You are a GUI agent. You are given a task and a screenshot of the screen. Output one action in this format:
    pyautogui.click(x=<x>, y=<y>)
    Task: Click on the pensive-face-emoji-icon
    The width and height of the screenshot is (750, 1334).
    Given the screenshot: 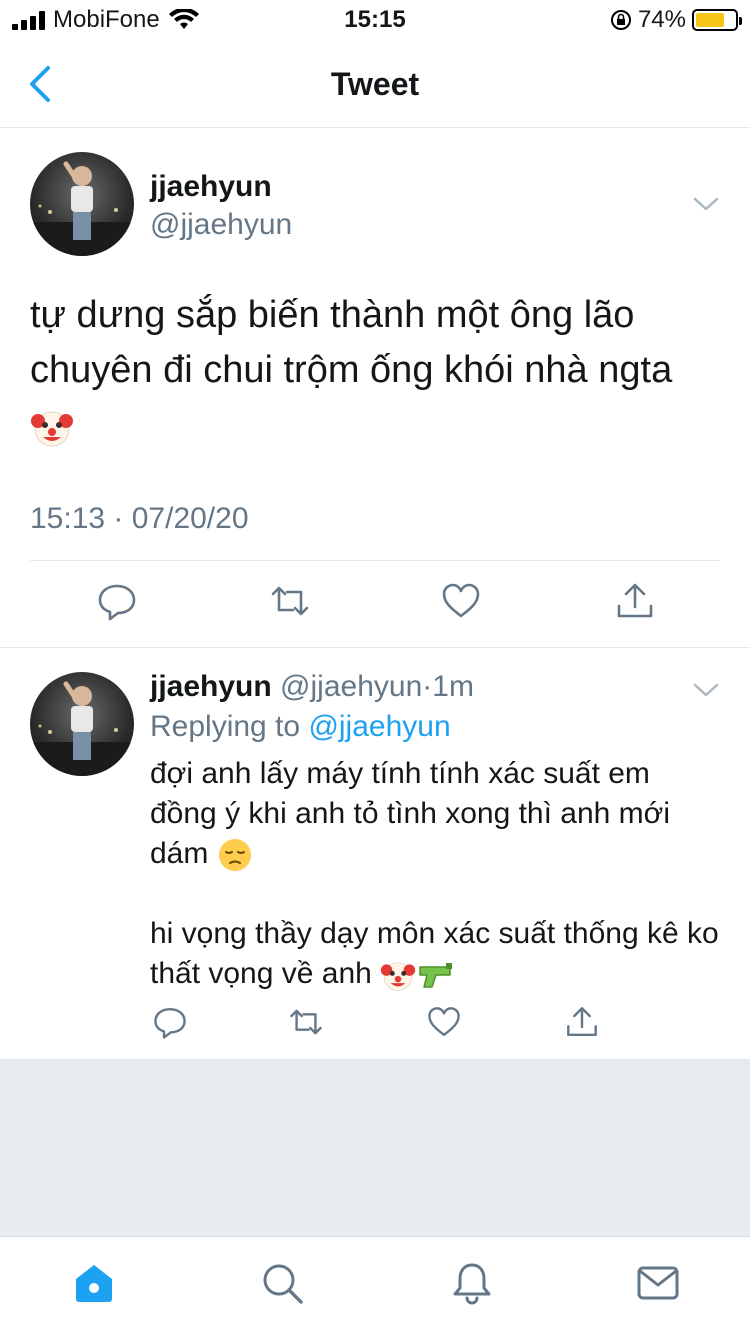 What is the action you would take?
    pyautogui.click(x=234, y=855)
    